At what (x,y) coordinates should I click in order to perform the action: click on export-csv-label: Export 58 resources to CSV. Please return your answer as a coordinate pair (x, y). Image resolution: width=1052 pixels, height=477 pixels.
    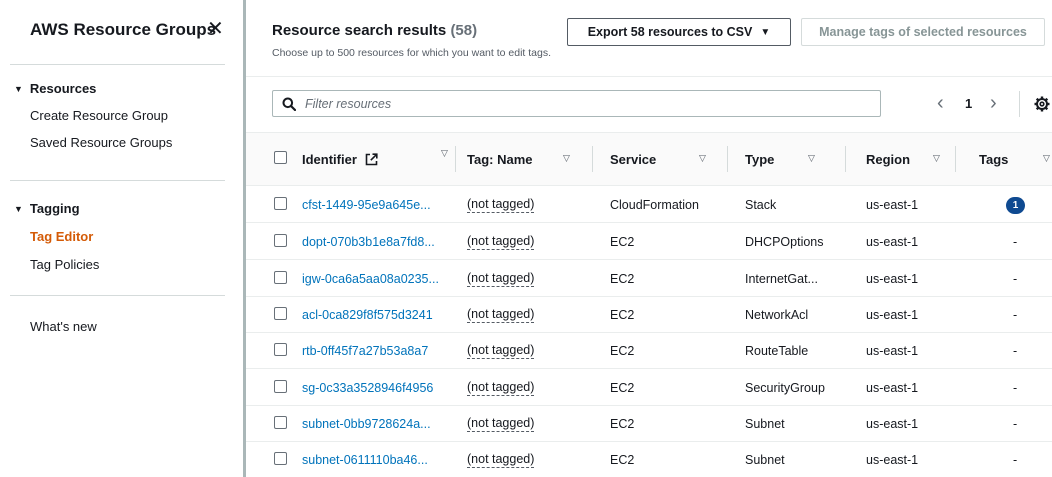
    Looking at the image, I should click on (670, 32).